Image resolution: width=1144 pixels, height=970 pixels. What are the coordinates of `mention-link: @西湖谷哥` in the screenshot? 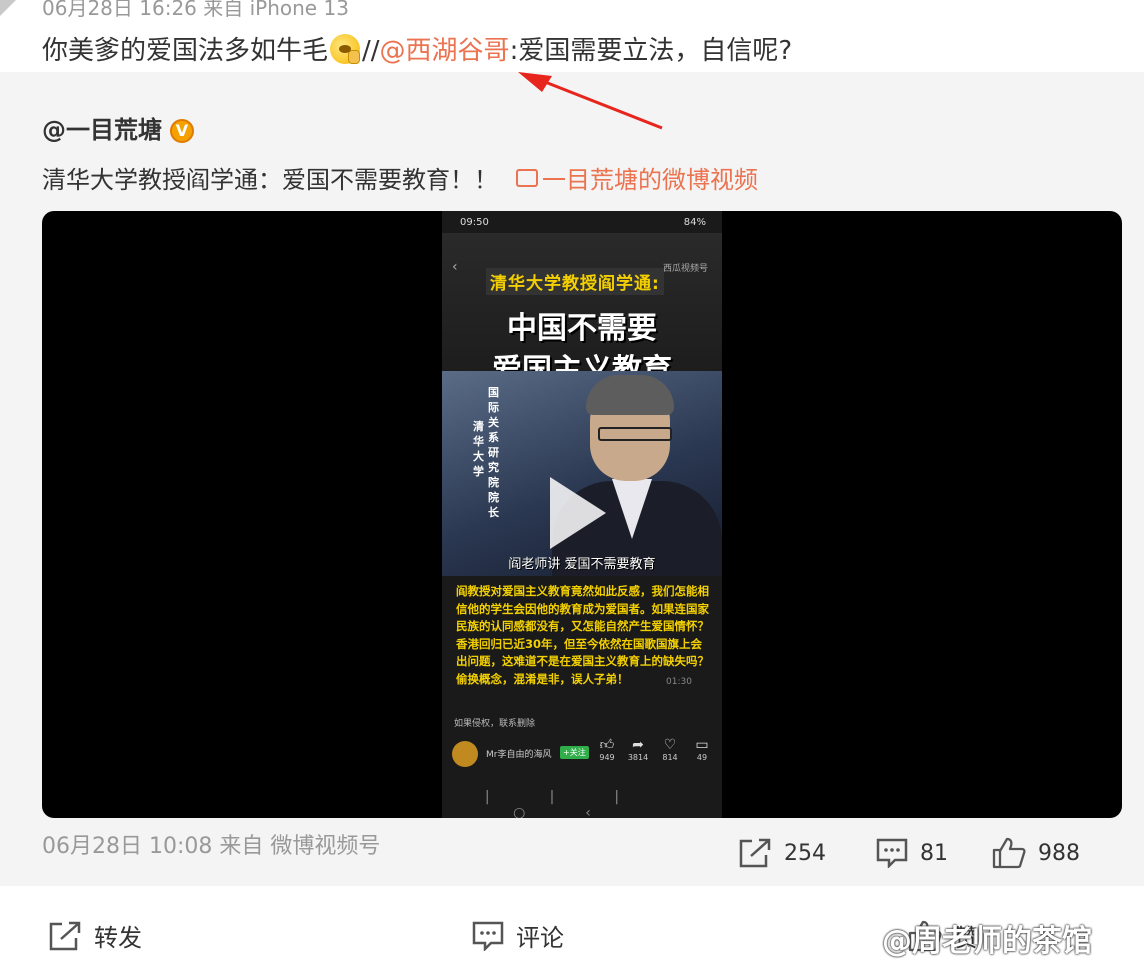 It's located at (445, 51).